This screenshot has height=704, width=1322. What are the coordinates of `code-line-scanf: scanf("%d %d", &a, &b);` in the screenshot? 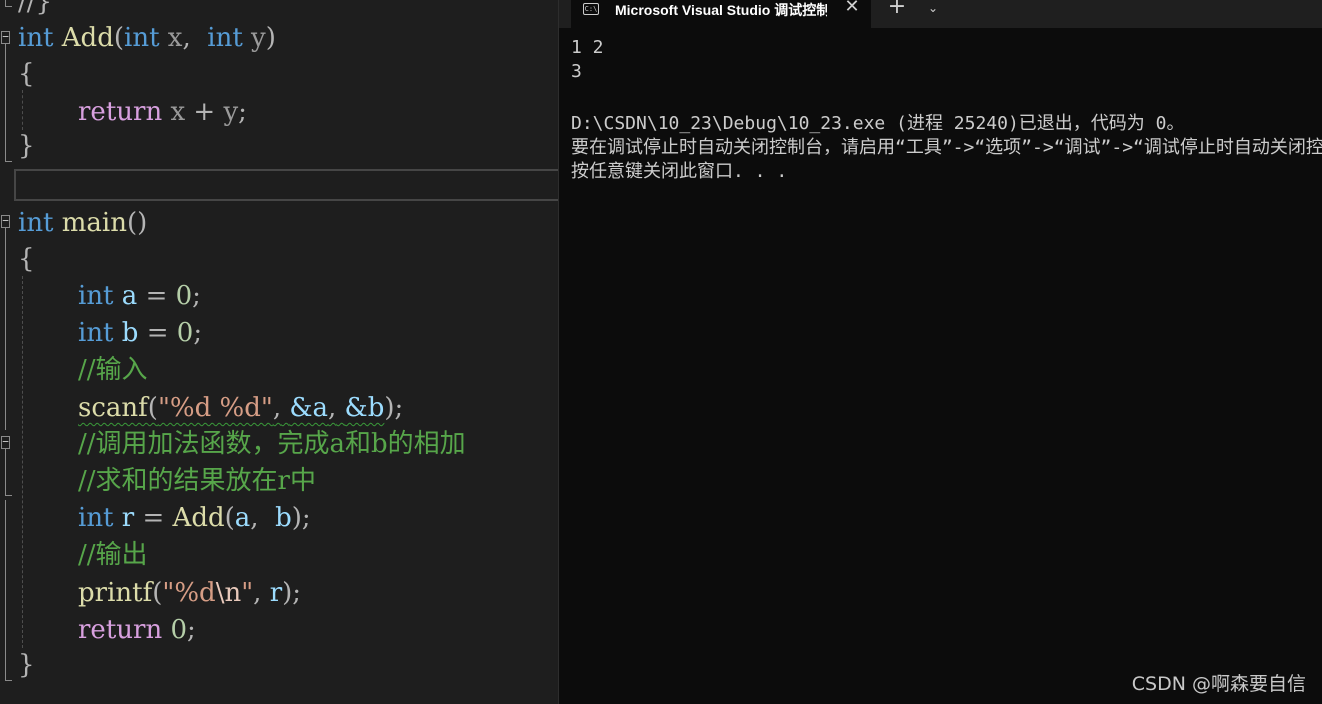 It's located at (241, 408).